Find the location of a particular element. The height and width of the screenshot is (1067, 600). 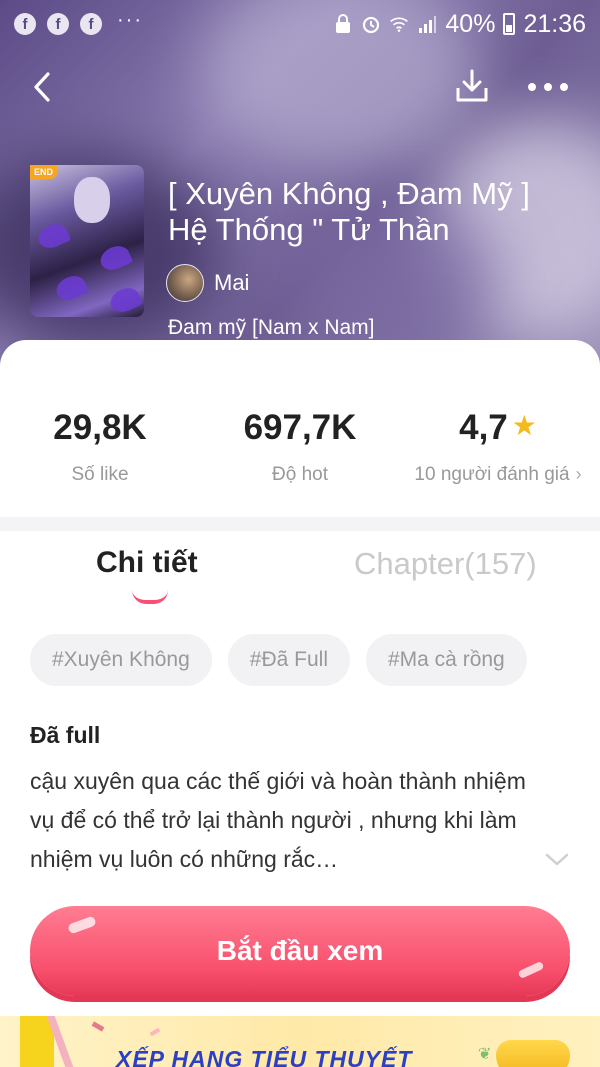

chevron-down-icon is located at coordinates (557, 859).